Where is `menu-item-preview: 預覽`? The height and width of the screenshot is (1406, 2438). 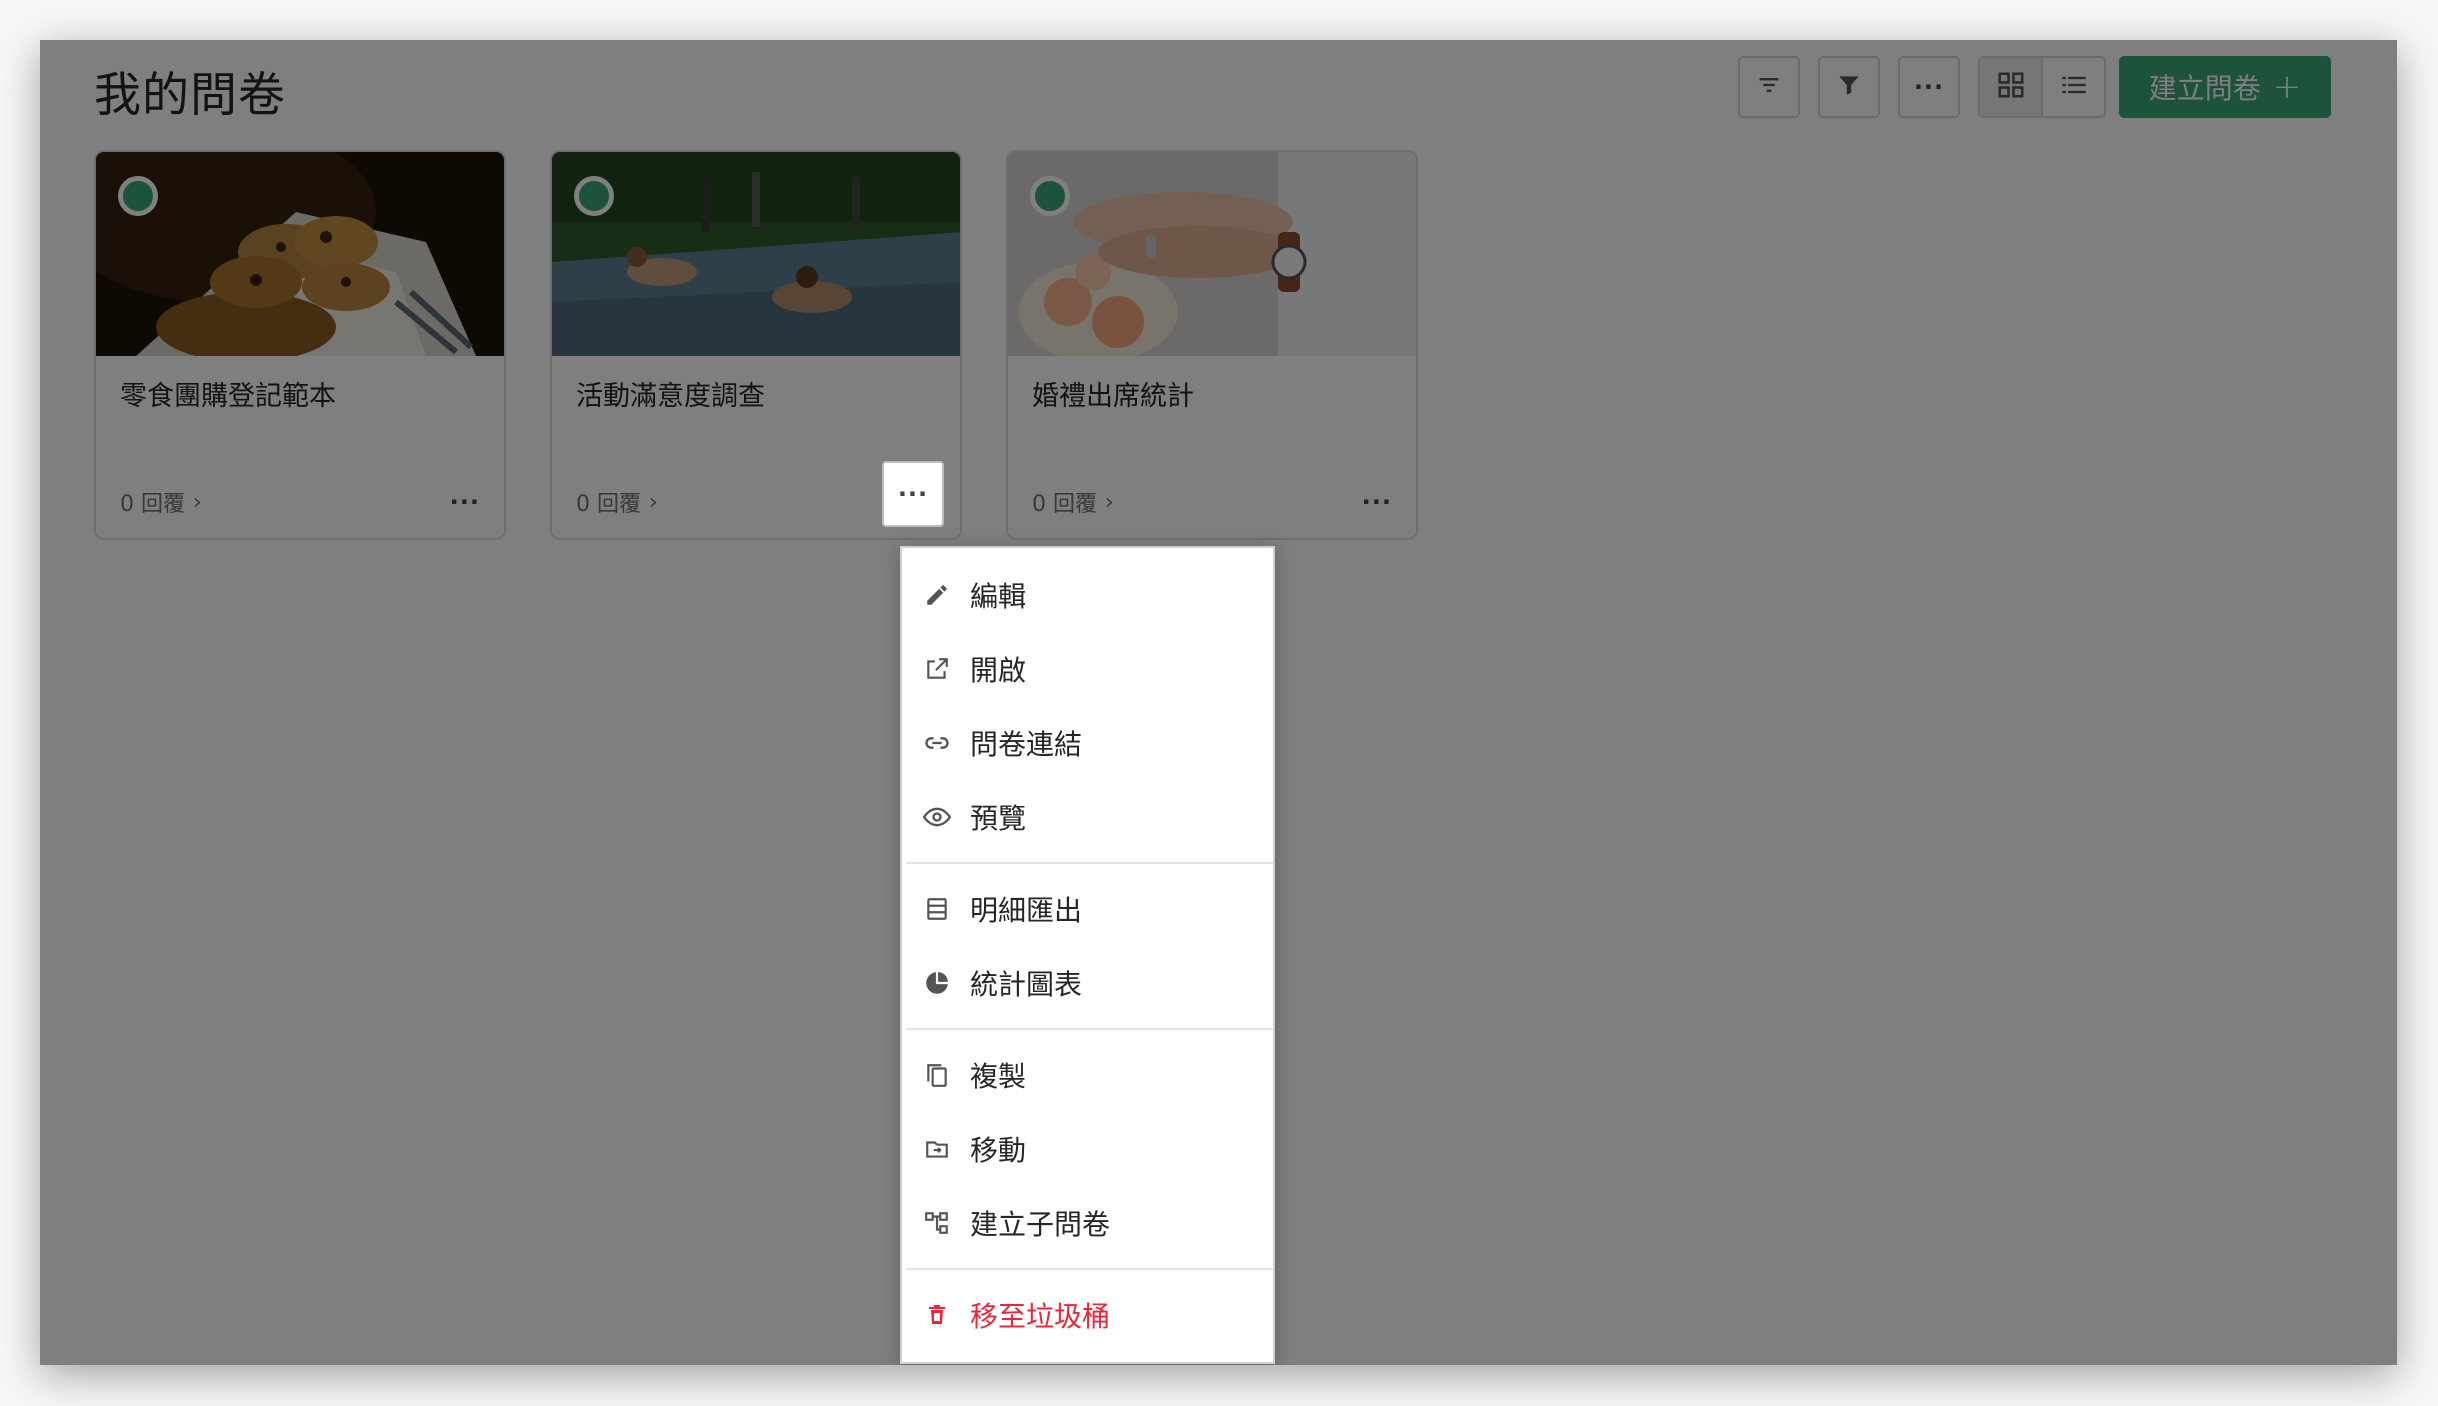 menu-item-preview: 預覽 is located at coordinates (1087, 817).